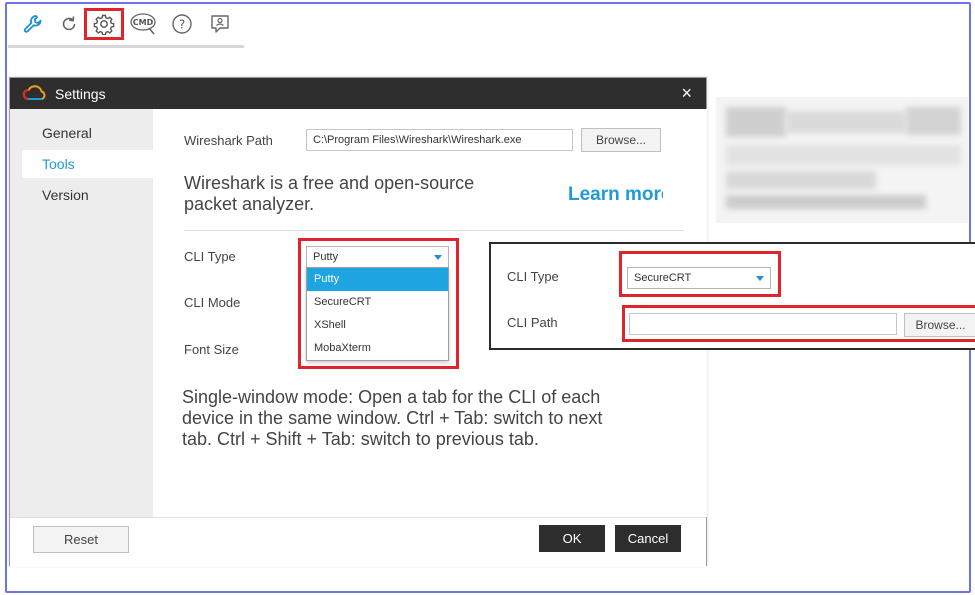 The width and height of the screenshot is (975, 595). I want to click on wireshark-path-label: Wireshark Path, so click(228, 140).